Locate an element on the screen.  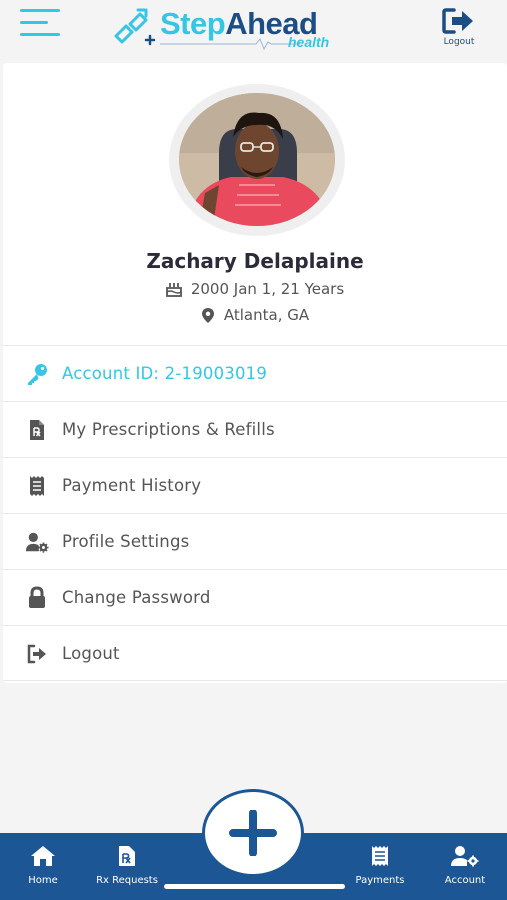
menu-item-label: Profile Settings is located at coordinates (126, 541).